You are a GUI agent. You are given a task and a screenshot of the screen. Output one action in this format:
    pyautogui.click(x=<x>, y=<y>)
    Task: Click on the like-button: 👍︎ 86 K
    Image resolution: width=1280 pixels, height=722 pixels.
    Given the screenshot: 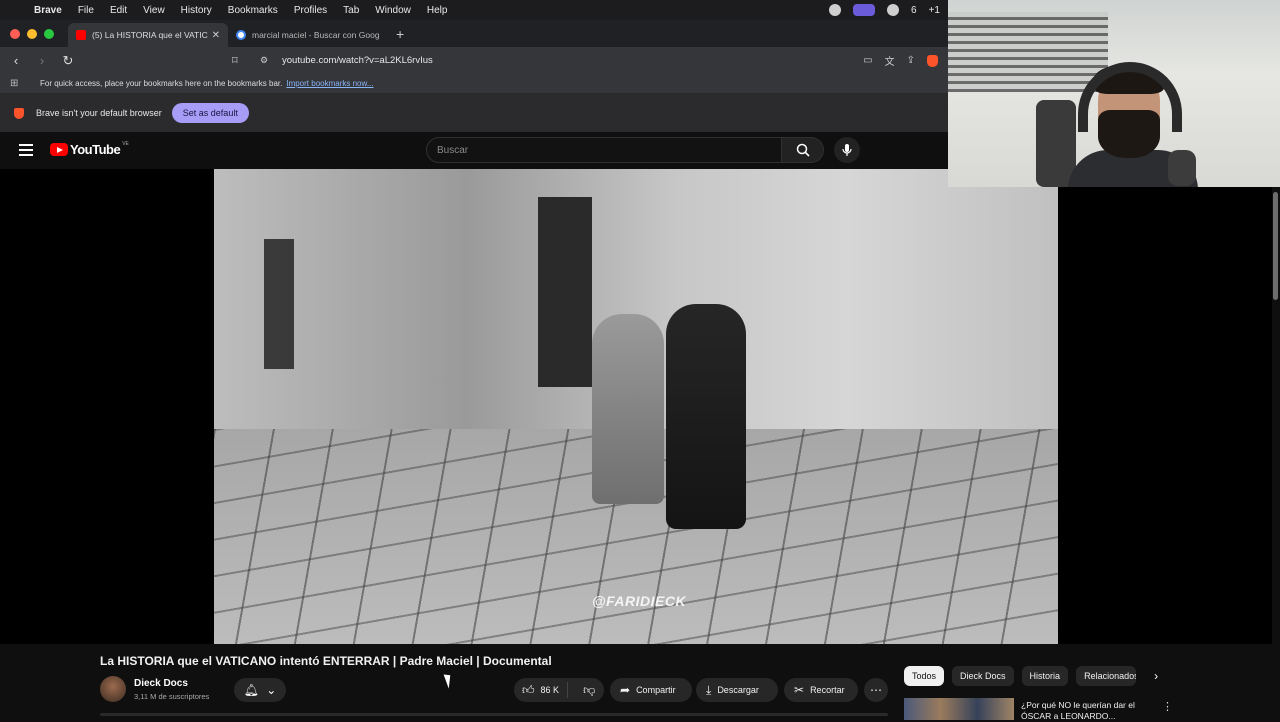 What is the action you would take?
    pyautogui.click(x=541, y=690)
    